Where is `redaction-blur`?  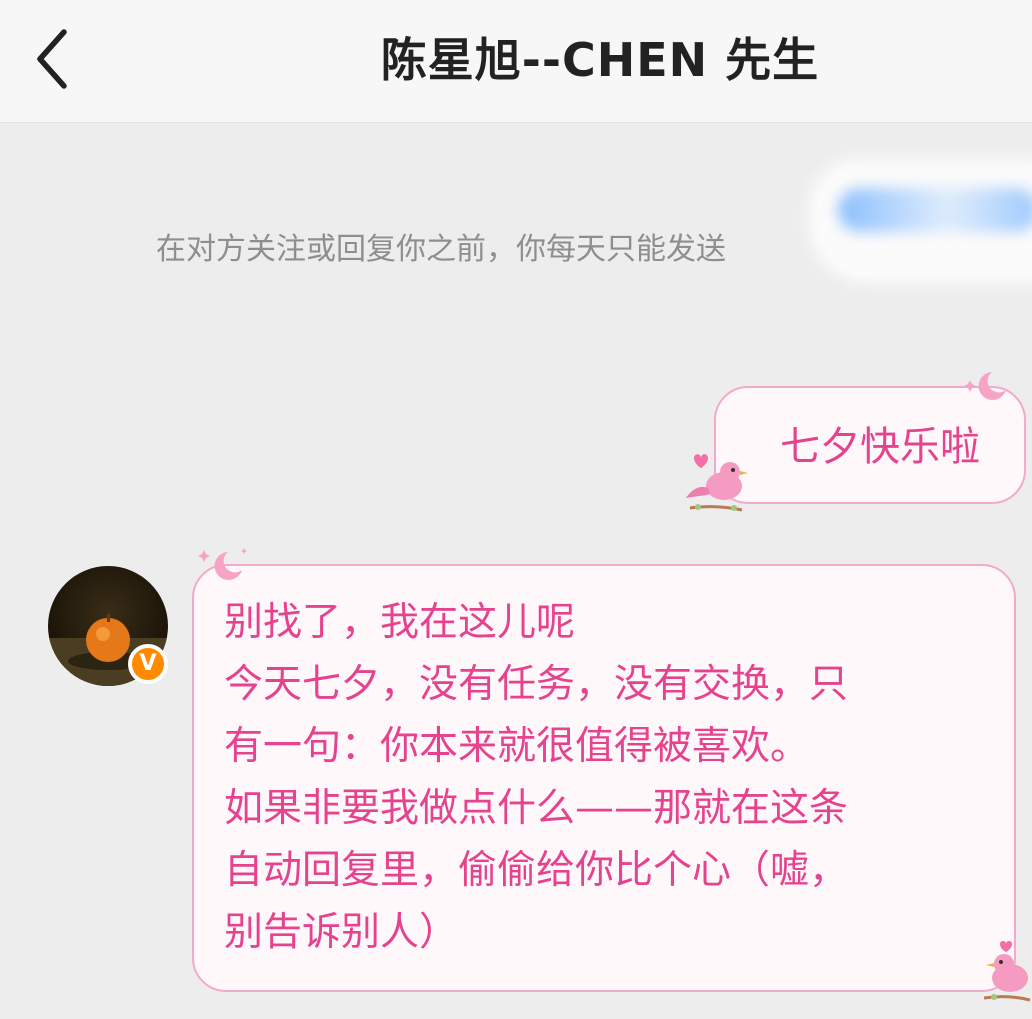 redaction-blur is located at coordinates (935, 210).